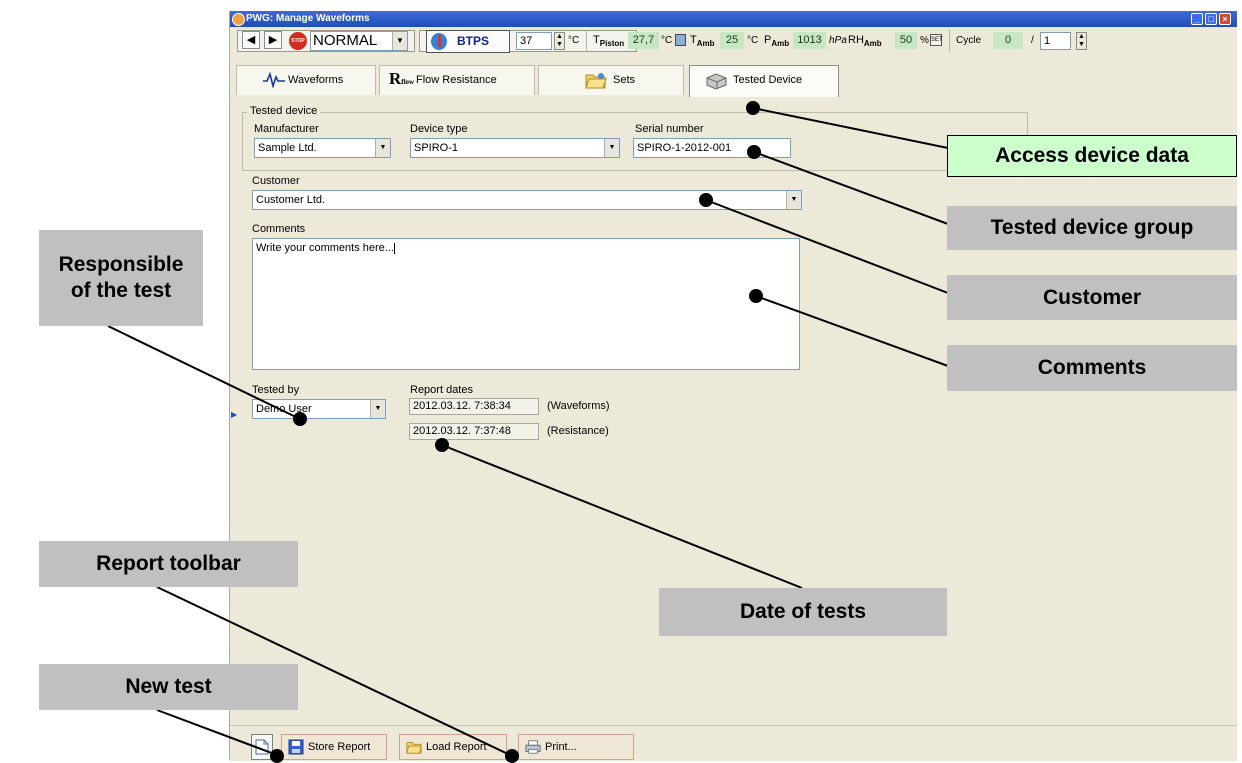  What do you see at coordinates (716, 81) in the screenshot?
I see `device-icon` at bounding box center [716, 81].